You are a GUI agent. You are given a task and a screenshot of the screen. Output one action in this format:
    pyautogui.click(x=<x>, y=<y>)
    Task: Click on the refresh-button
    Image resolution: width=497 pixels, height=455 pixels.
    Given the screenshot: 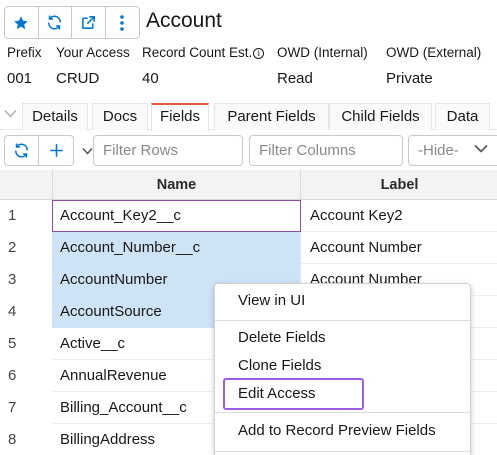 What is the action you would take?
    pyautogui.click(x=55, y=22)
    